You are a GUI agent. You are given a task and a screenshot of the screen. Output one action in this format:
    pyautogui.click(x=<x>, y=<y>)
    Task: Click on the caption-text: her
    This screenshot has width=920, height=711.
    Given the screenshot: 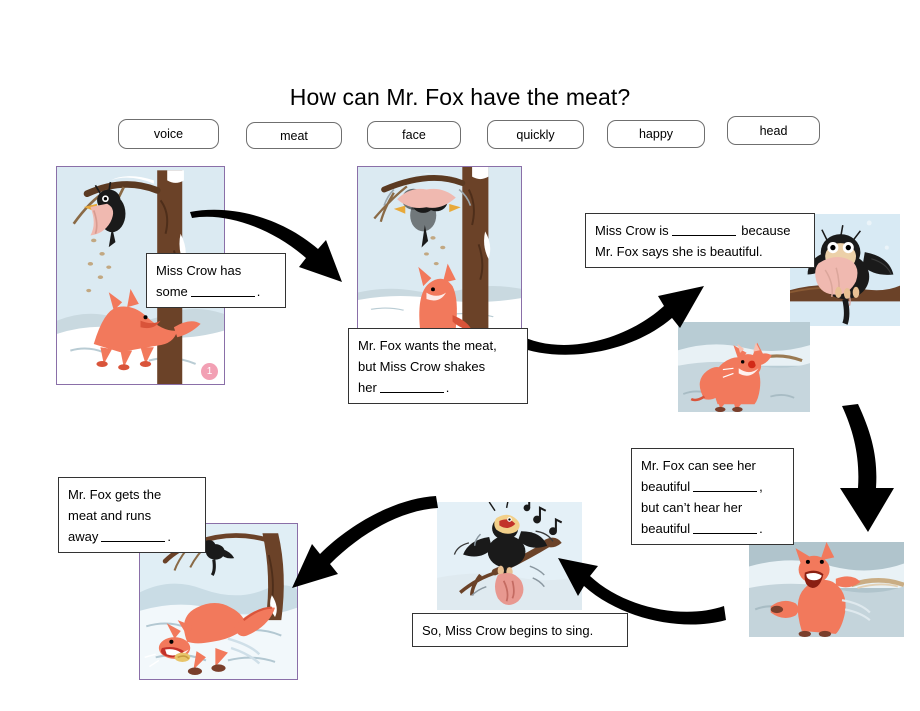 What is the action you would take?
    pyautogui.click(x=367, y=387)
    